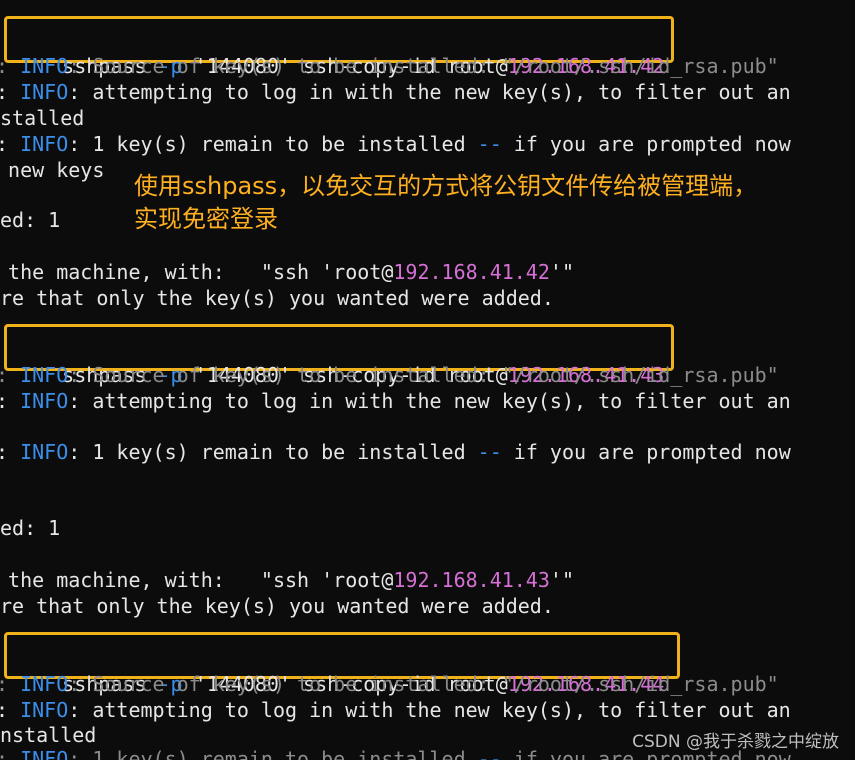 The image size is (855, 760). What do you see at coordinates (206, 219) in the screenshot?
I see `annotation-line-2: 实现免密登录` at bounding box center [206, 219].